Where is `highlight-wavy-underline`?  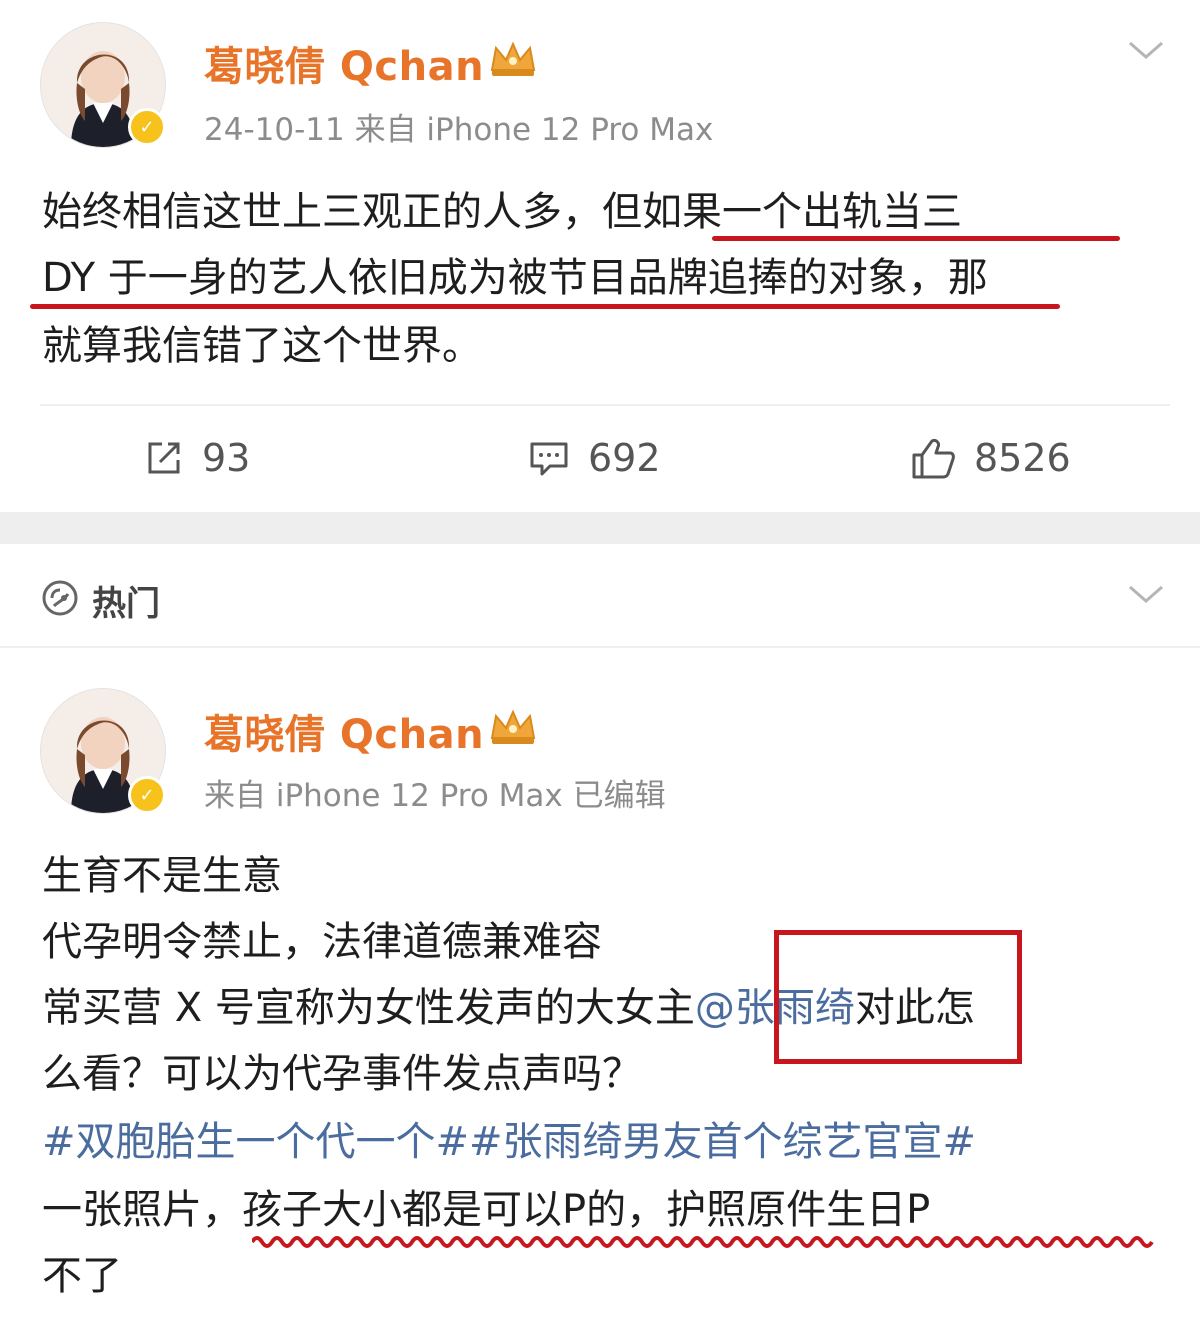
highlight-wavy-underline is located at coordinates (703, 1242).